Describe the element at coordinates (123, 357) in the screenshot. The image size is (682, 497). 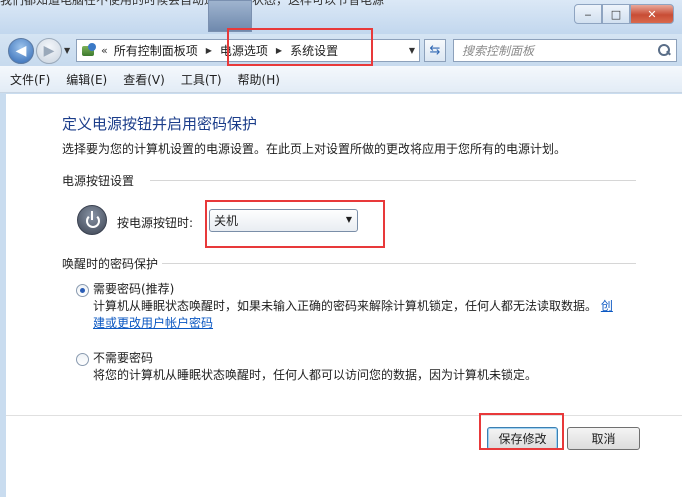
I see `no-password-label: 不需要密码` at that location.